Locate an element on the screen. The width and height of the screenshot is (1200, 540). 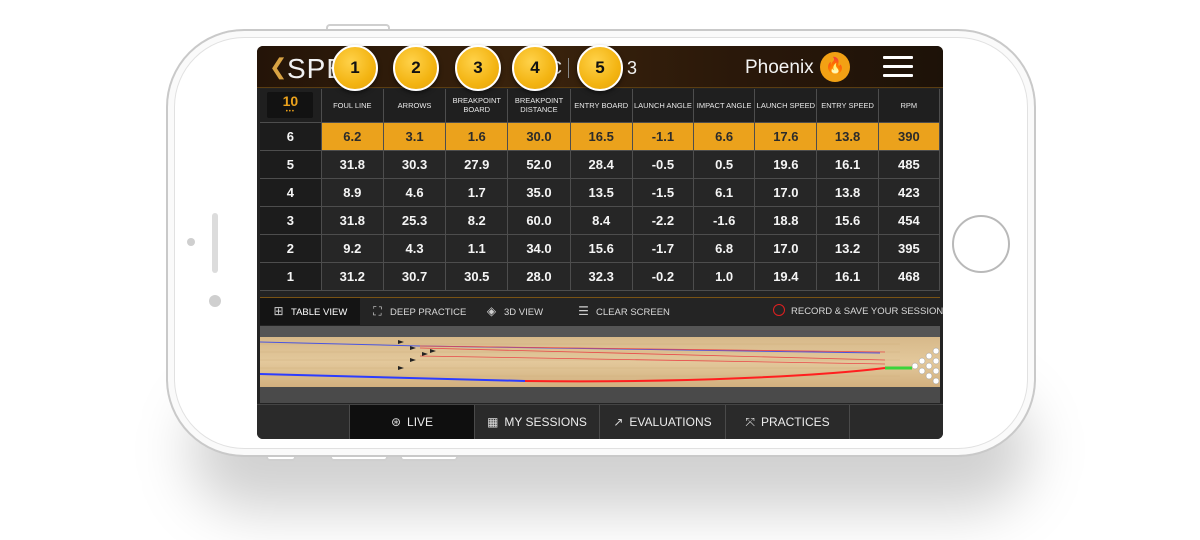
grid-icon: ⊞ is located at coordinates (278, 311).